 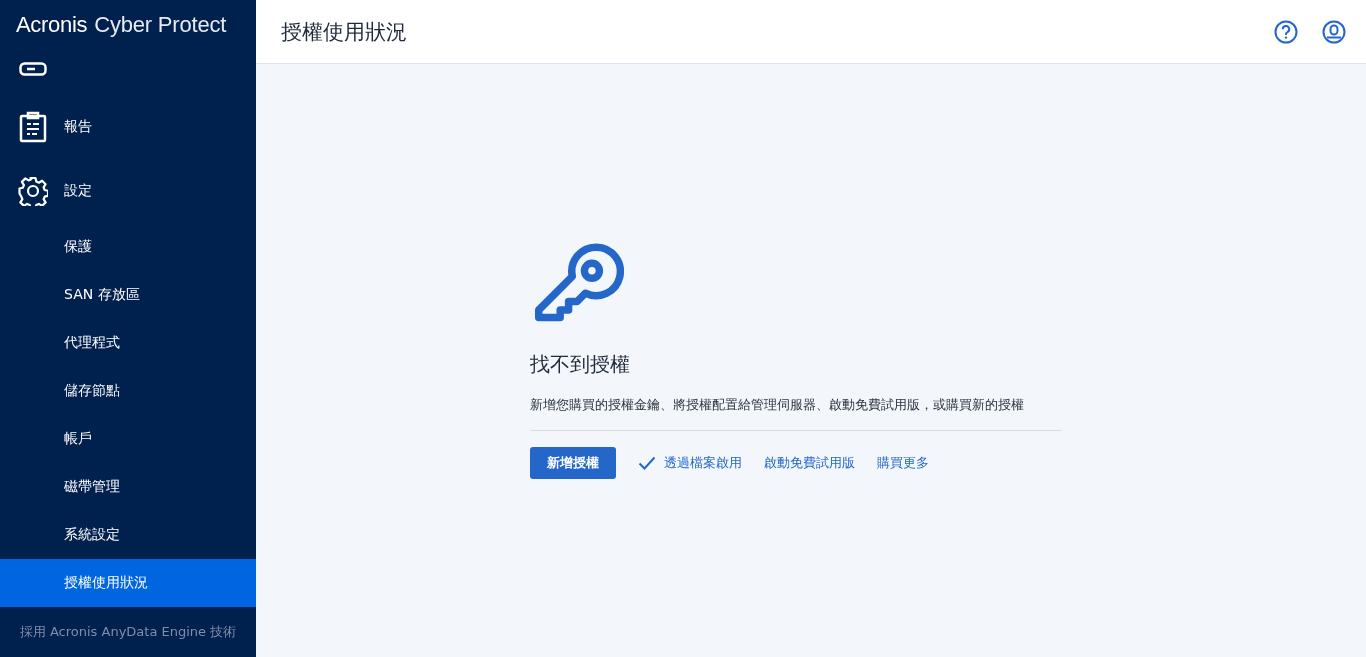 What do you see at coordinates (33, 127) in the screenshot?
I see `clipboard-icon` at bounding box center [33, 127].